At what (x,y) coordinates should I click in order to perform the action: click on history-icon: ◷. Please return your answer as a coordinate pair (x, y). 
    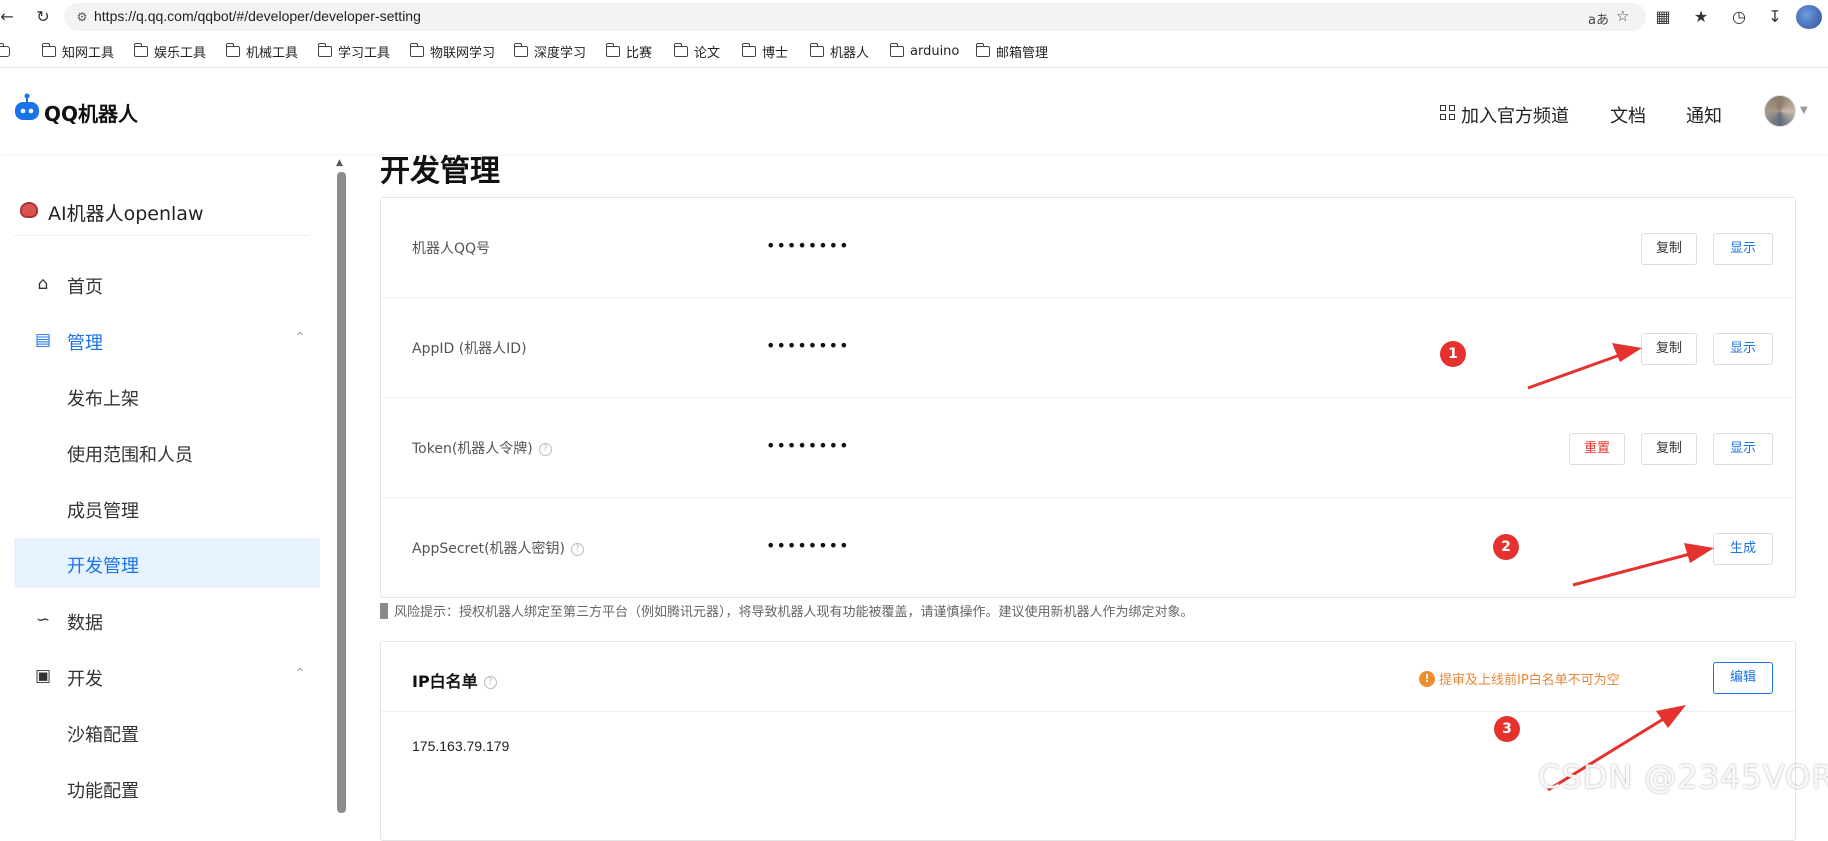
    Looking at the image, I should click on (1739, 17).